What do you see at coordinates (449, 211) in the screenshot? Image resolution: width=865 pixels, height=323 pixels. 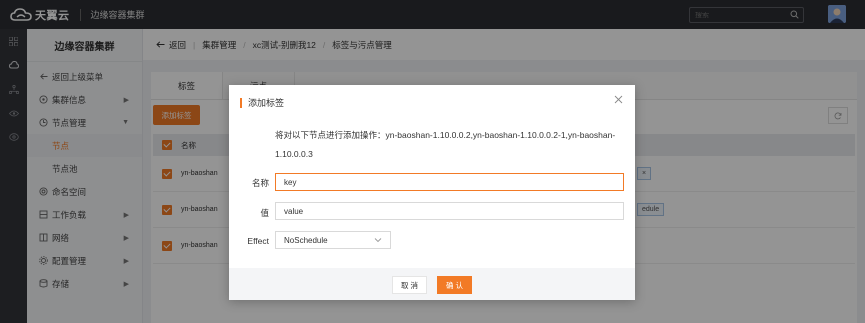 I see `value-field` at bounding box center [449, 211].